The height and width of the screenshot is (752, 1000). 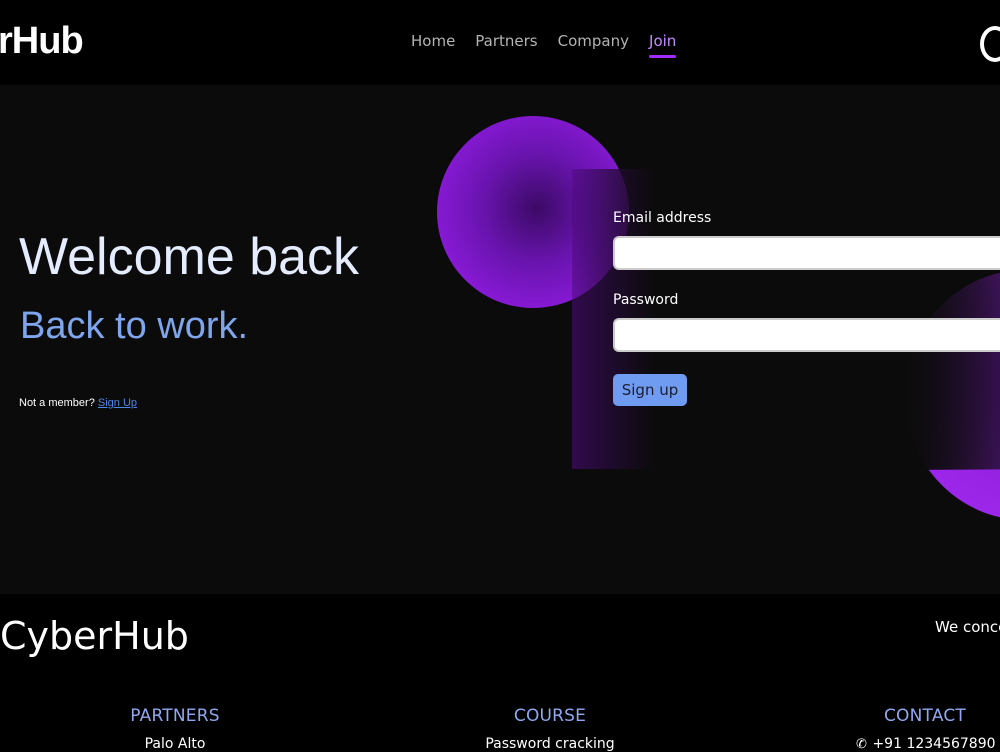 What do you see at coordinates (967, 627) in the screenshot?
I see `footer-tagline: We conce` at bounding box center [967, 627].